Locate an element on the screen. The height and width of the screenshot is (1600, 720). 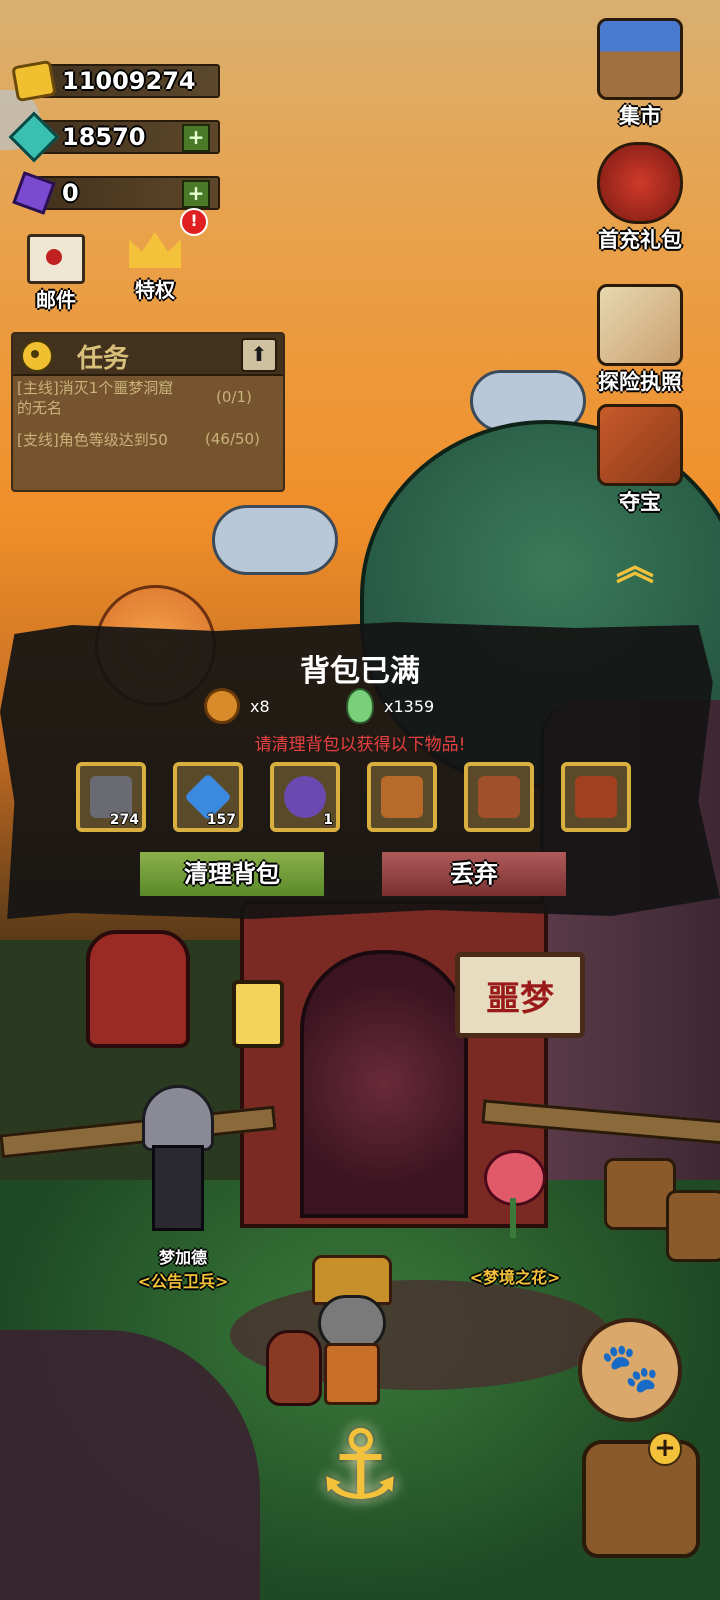
reward-amount: x8 is located at coordinates (260, 706).